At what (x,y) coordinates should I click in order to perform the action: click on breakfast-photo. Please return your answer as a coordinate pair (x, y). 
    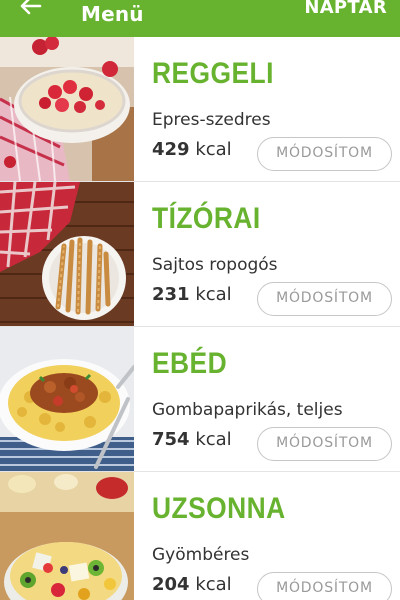
    Looking at the image, I should click on (67, 109).